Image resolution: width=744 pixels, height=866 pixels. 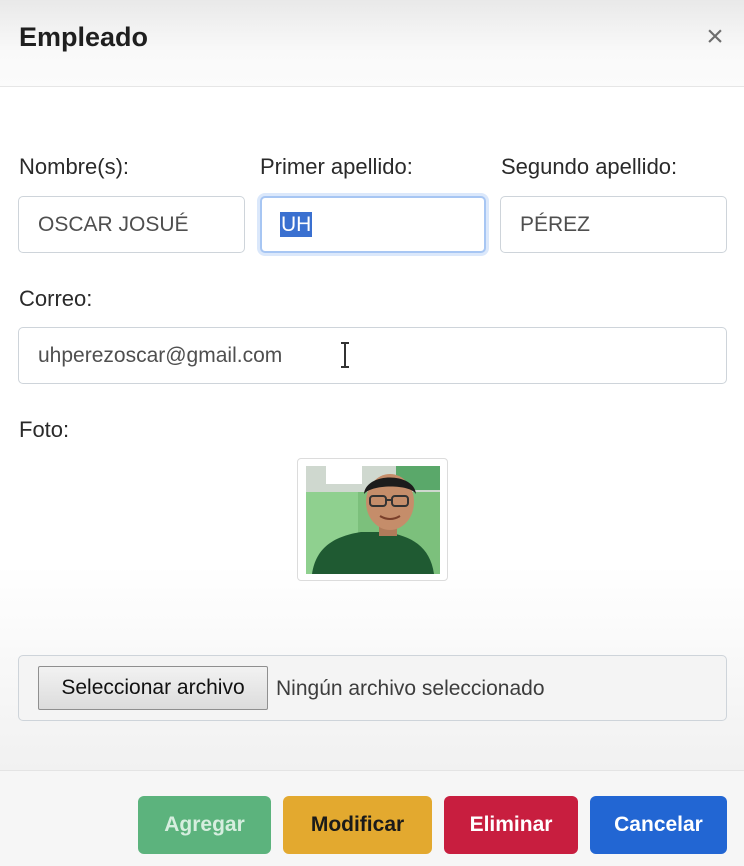 What do you see at coordinates (56, 298) in the screenshot?
I see `correo-label: Correo:` at bounding box center [56, 298].